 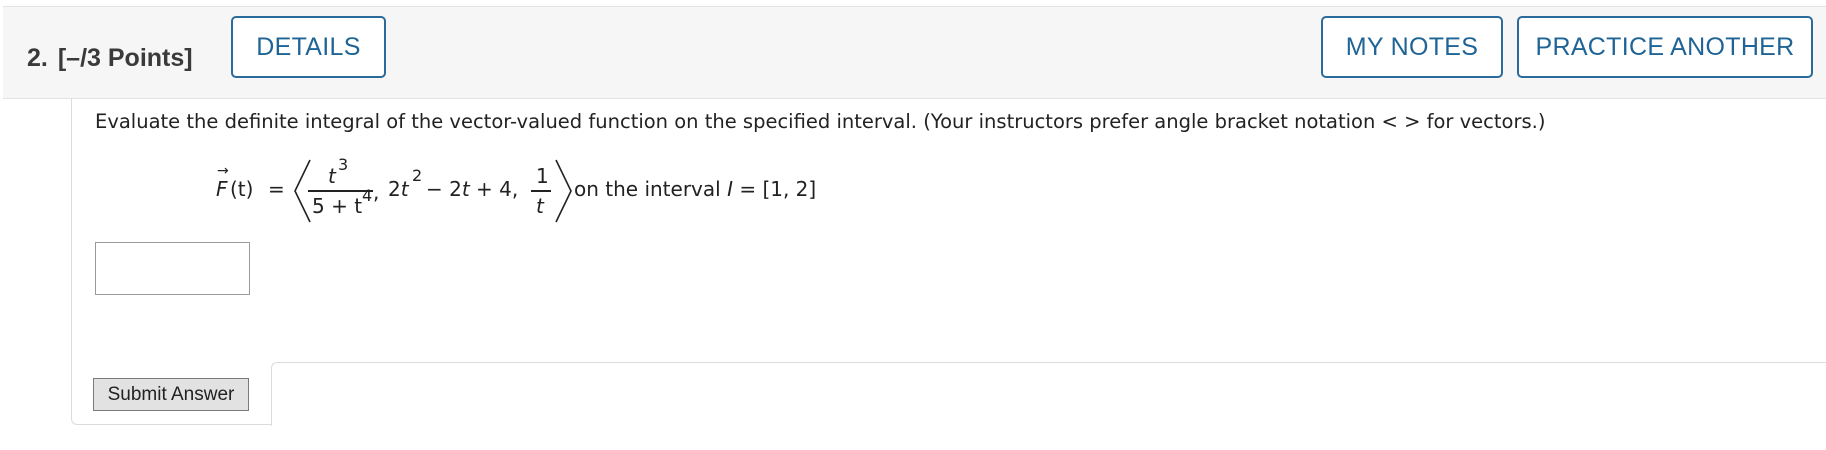 I want to click on practice-another-button: PRACTICE ANOTHER, so click(x=1665, y=47).